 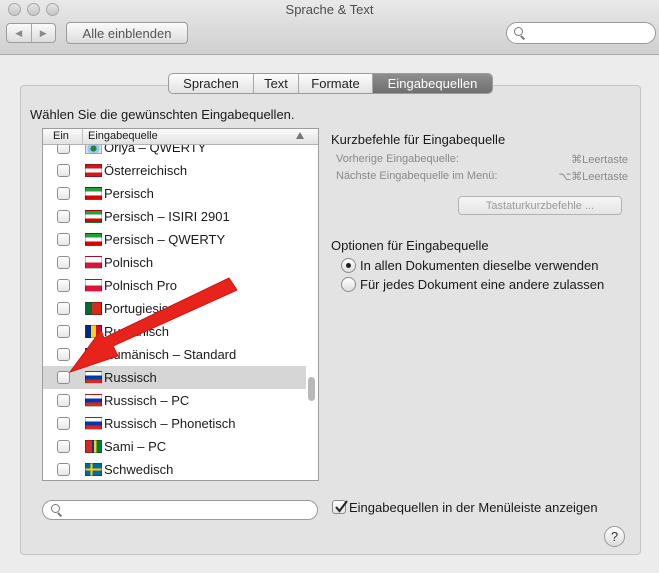 I want to click on column-divider, so click(x=82, y=136).